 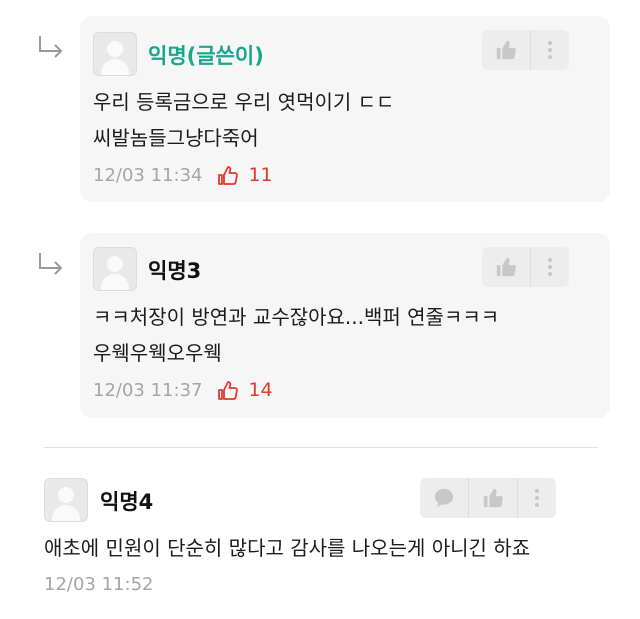 What do you see at coordinates (176, 138) in the screenshot?
I see `comment-text-line: 씨발놈들그냥다죽어` at bounding box center [176, 138].